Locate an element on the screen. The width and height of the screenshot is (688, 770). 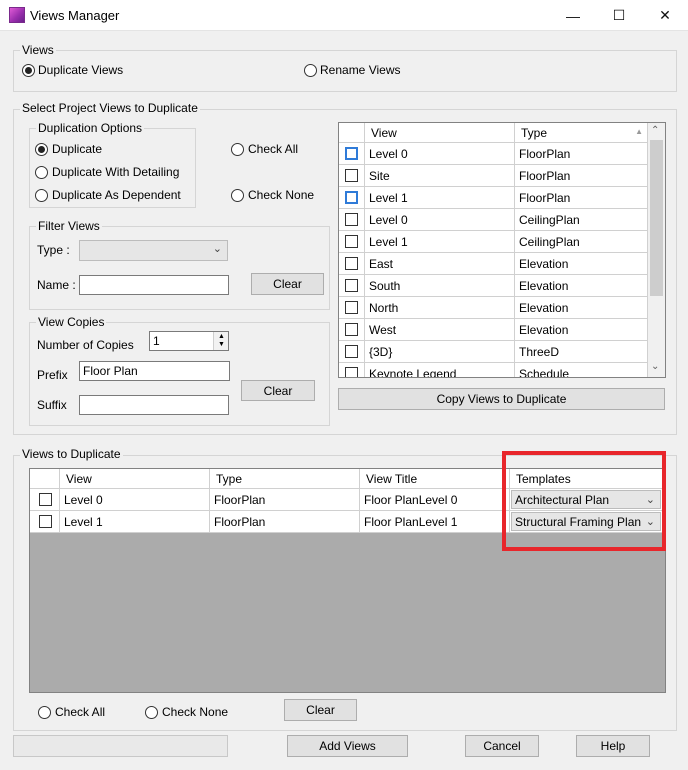
add-views-button: Add Views is located at coordinates (347, 746).